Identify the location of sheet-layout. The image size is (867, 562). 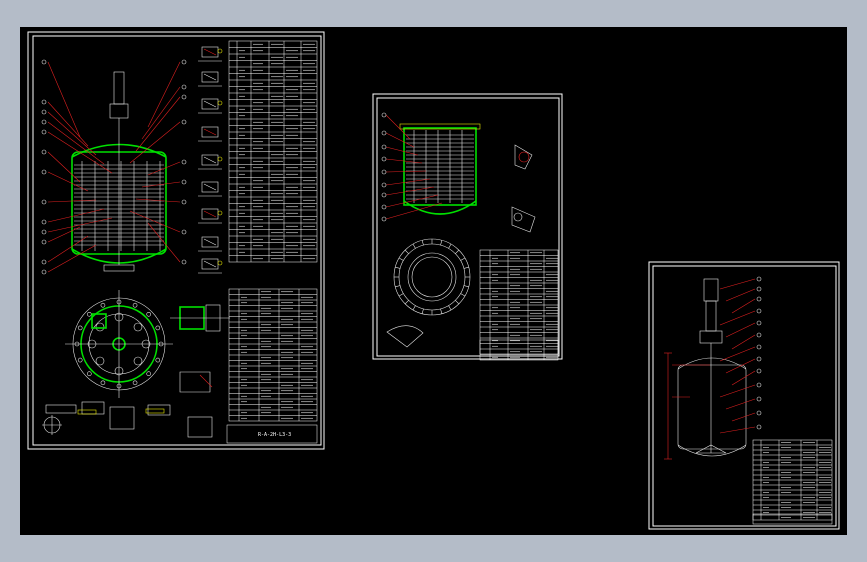
(744, 395).